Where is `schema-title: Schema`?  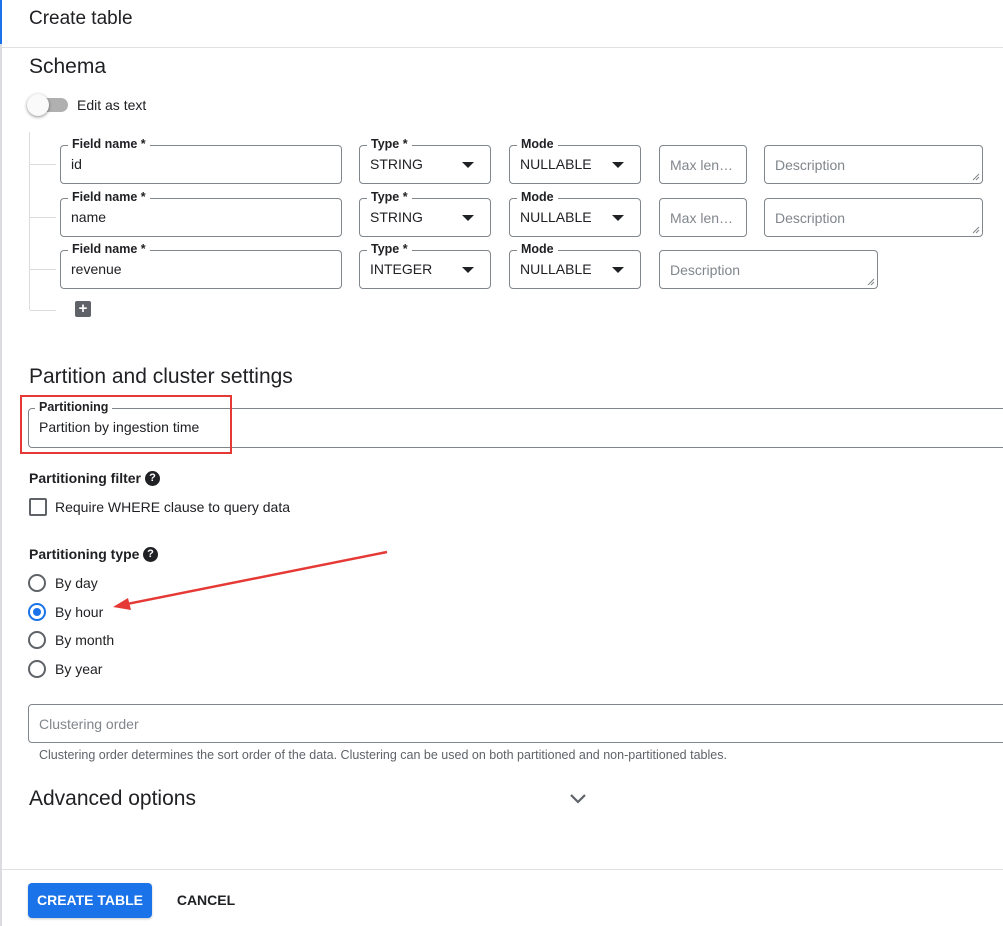
schema-title: Schema is located at coordinates (68, 66).